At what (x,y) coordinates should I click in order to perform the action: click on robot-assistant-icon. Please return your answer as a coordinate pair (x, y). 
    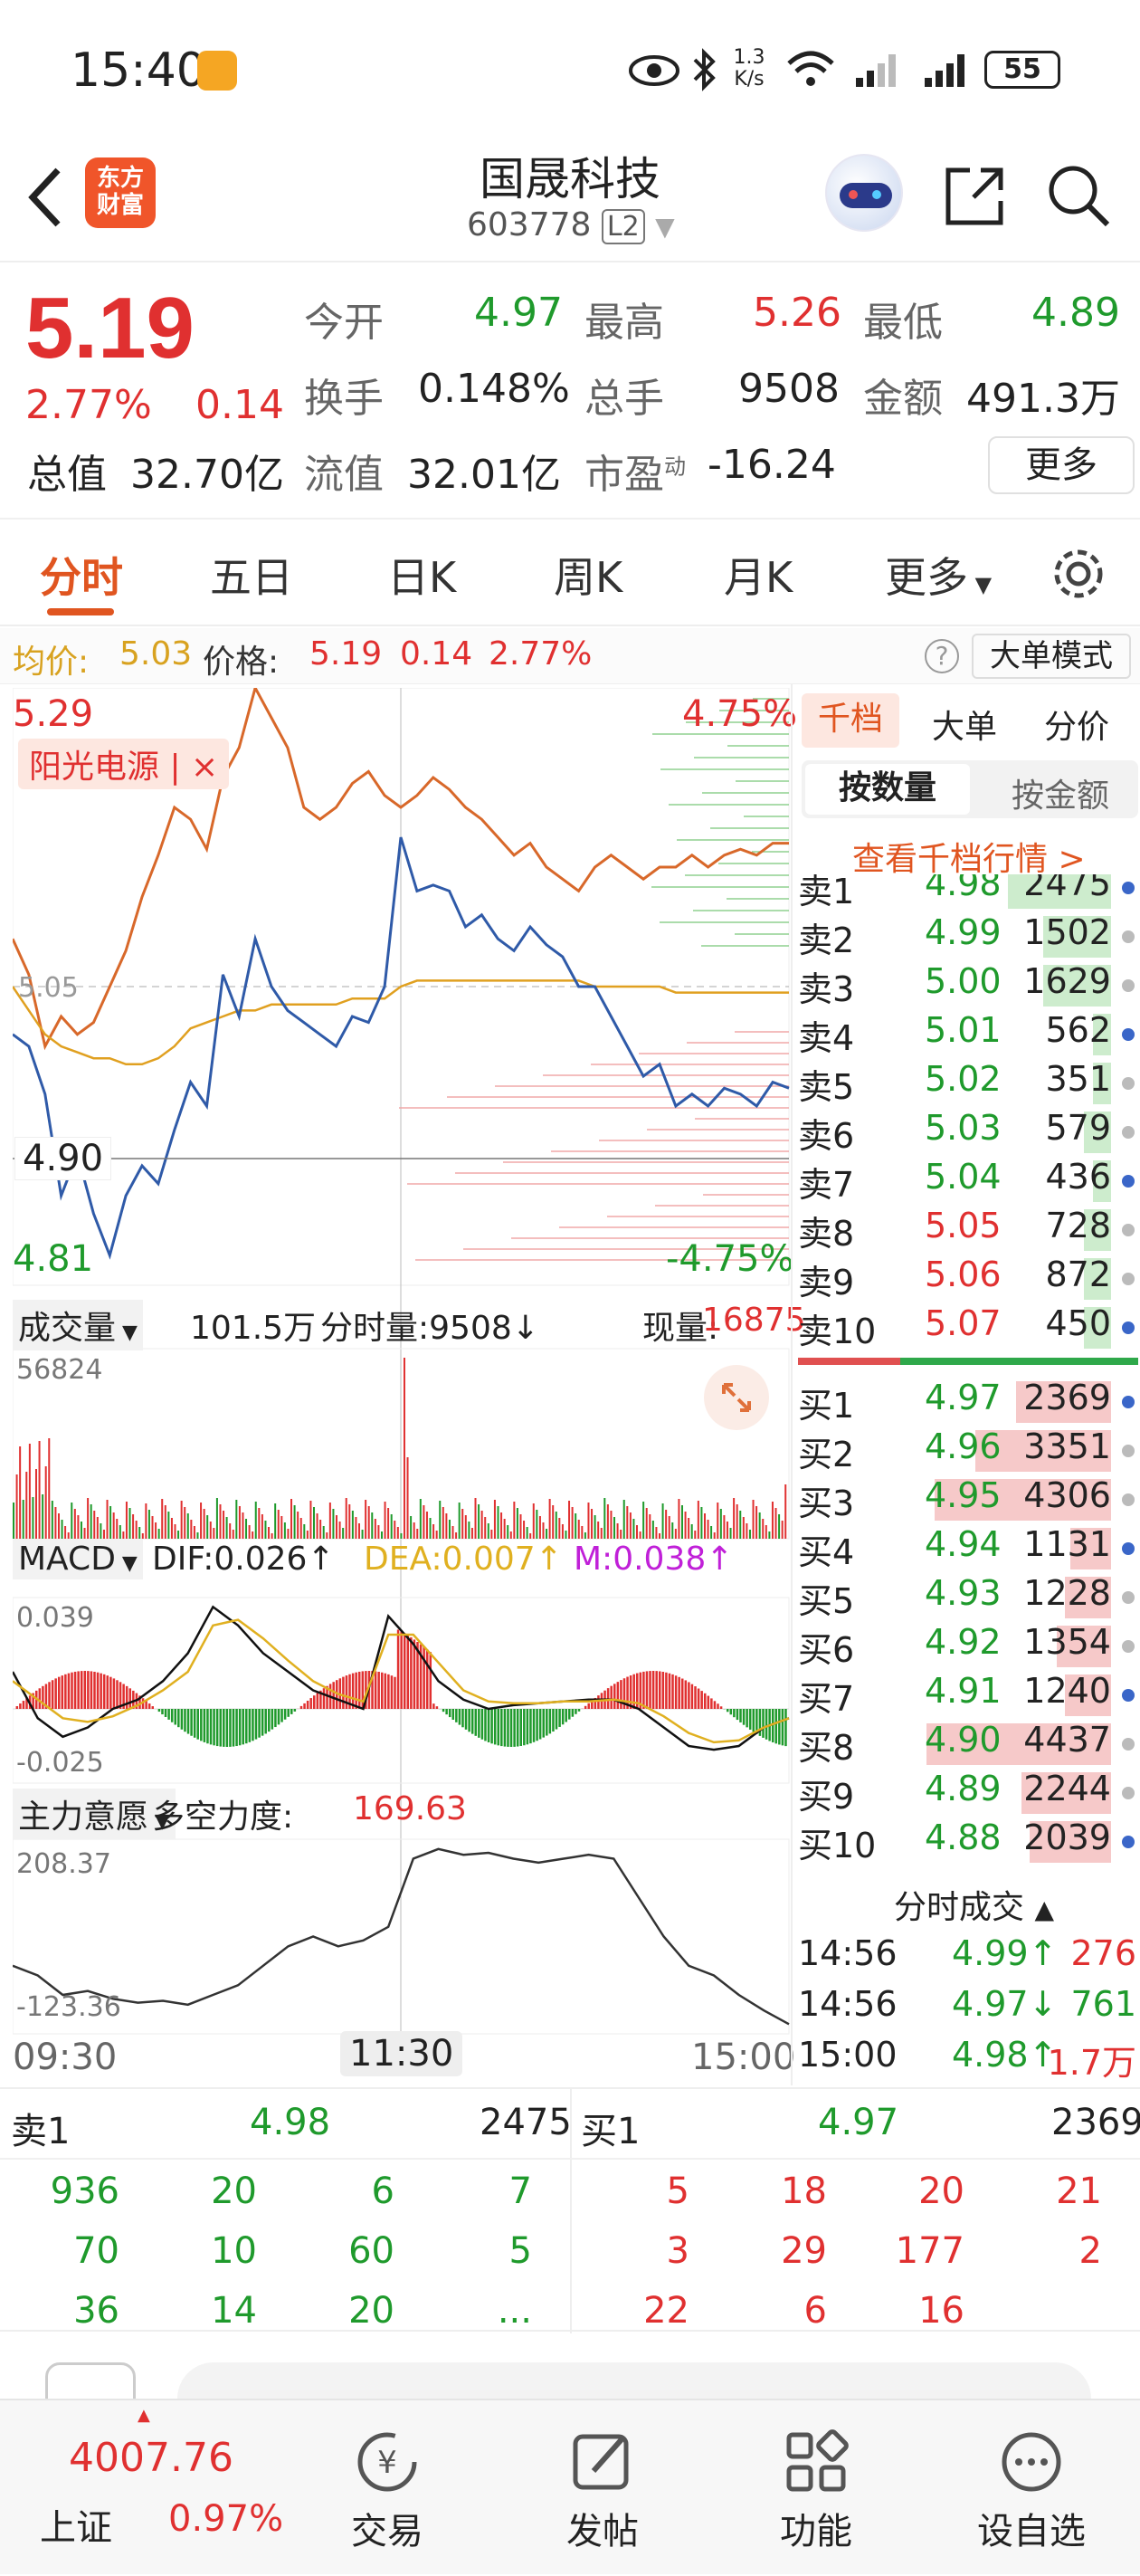
    Looking at the image, I should click on (864, 193).